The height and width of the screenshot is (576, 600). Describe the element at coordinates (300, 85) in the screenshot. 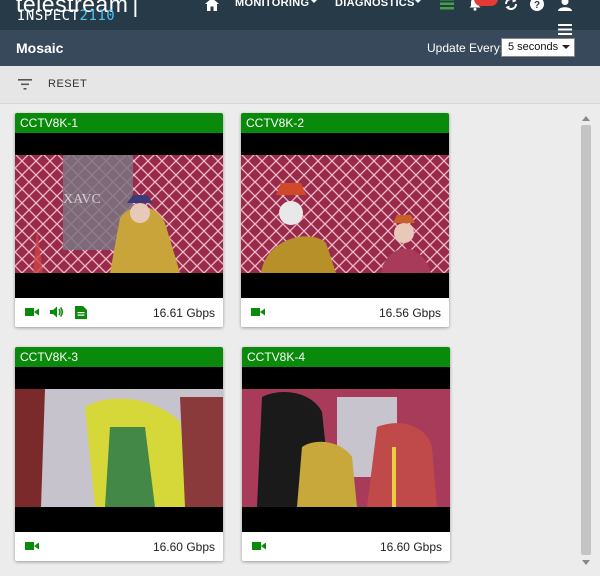

I see `filter-toolbar: RESET` at that location.